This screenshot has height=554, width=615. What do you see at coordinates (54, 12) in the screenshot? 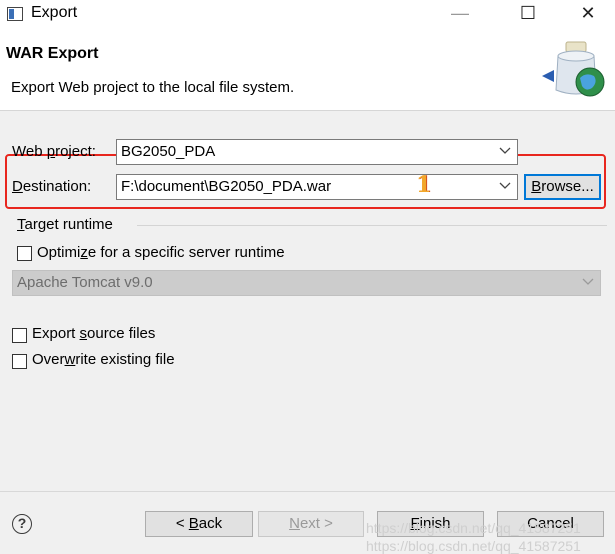
I see `window-title: Export` at bounding box center [54, 12].